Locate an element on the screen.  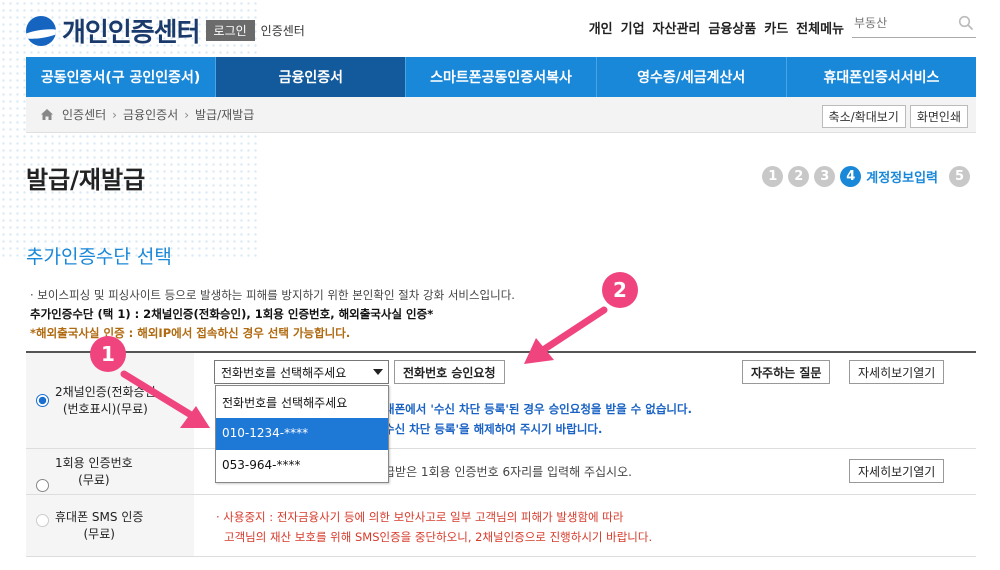
breadcrumb-current: 발급/재발급 is located at coordinates (225, 115).